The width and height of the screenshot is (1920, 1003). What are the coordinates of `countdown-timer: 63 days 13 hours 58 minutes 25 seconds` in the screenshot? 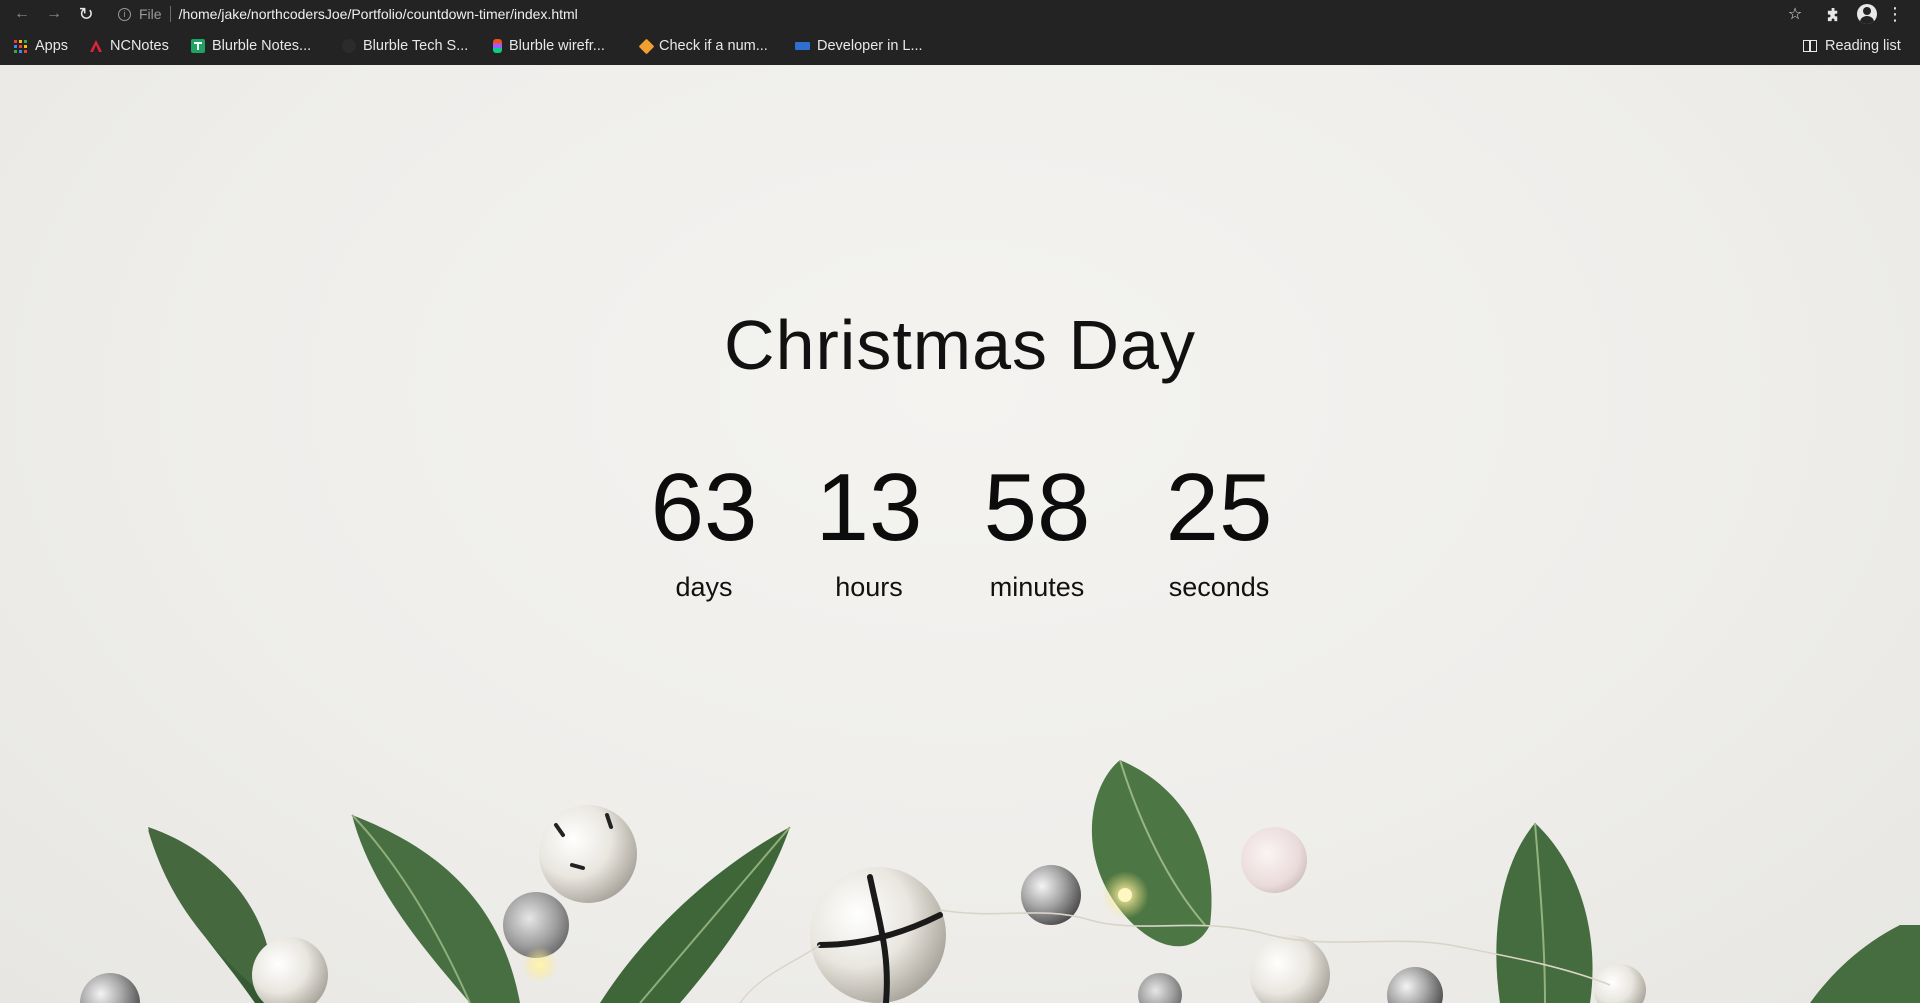 It's located at (960, 535).